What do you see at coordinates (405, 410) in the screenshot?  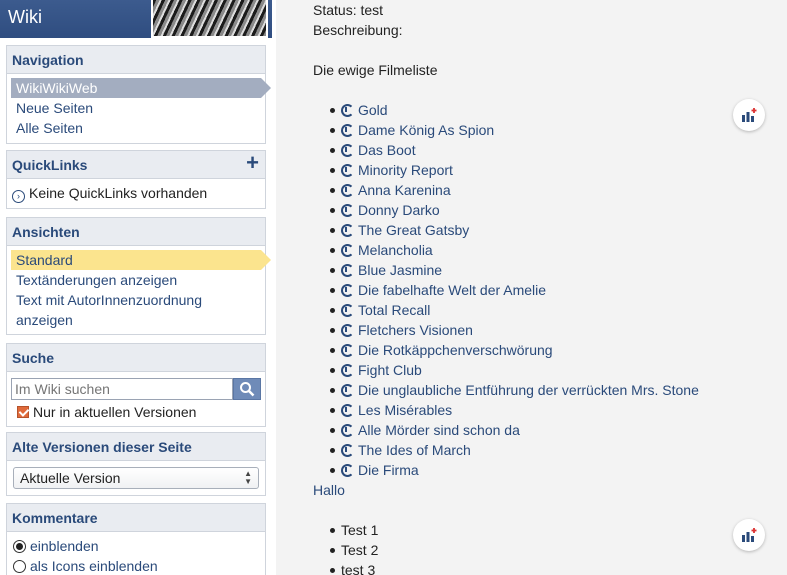 I see `film-link: Les Misérables` at bounding box center [405, 410].